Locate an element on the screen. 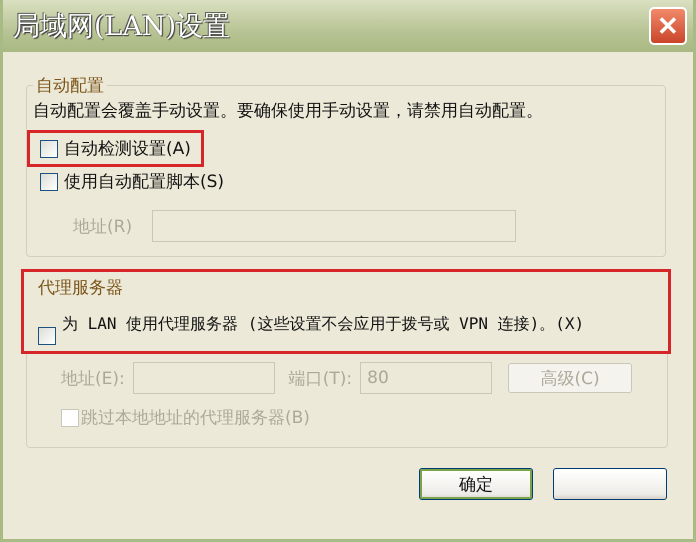  checkbox-label: 使用自动配置脚本(S) is located at coordinates (144, 182).